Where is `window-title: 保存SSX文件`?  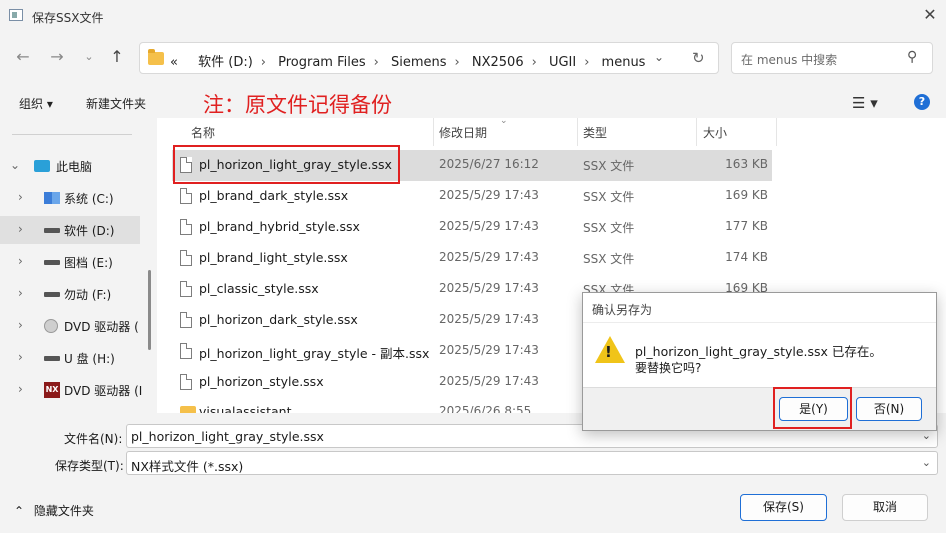 window-title: 保存SSX文件 is located at coordinates (68, 18).